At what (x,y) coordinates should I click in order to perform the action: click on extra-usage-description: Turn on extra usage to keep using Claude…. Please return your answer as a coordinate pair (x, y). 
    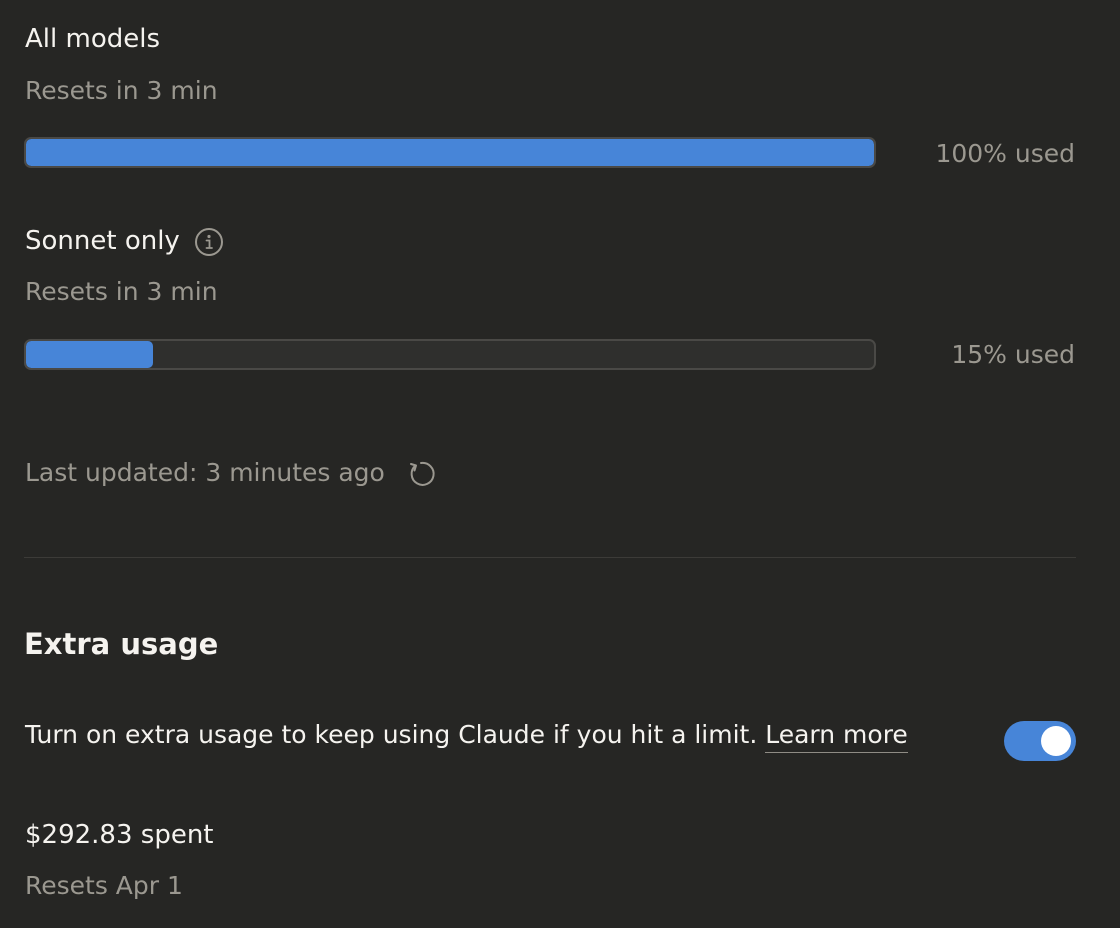
    Looking at the image, I should click on (391, 734).